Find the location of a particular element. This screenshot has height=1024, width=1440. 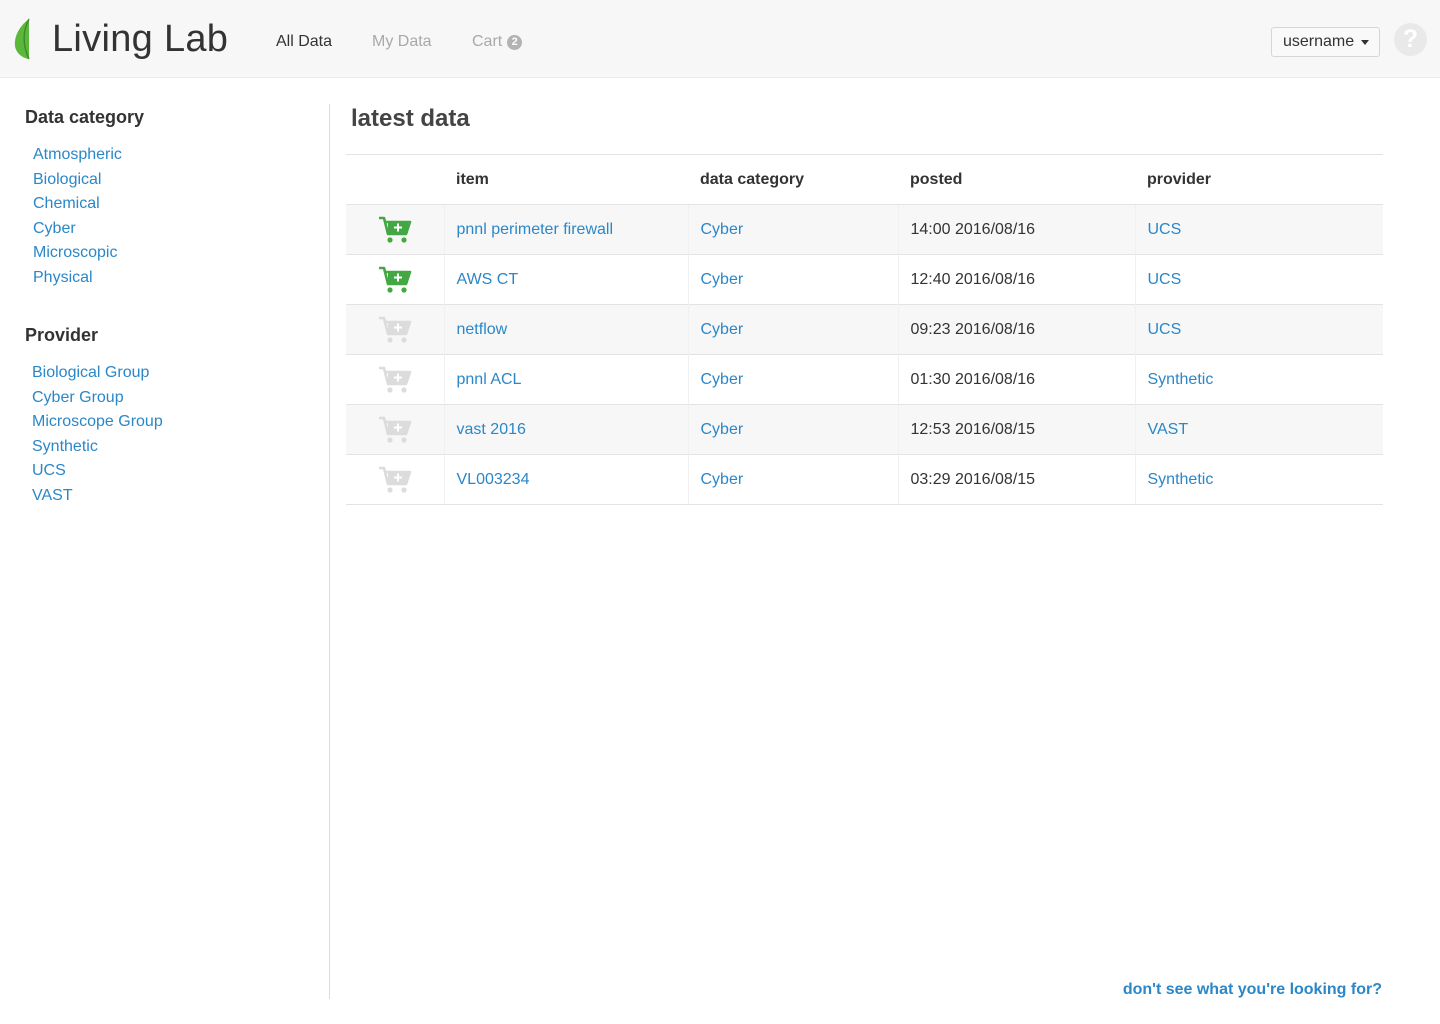

provider-link-synthetic: Synthetic is located at coordinates (97, 447).